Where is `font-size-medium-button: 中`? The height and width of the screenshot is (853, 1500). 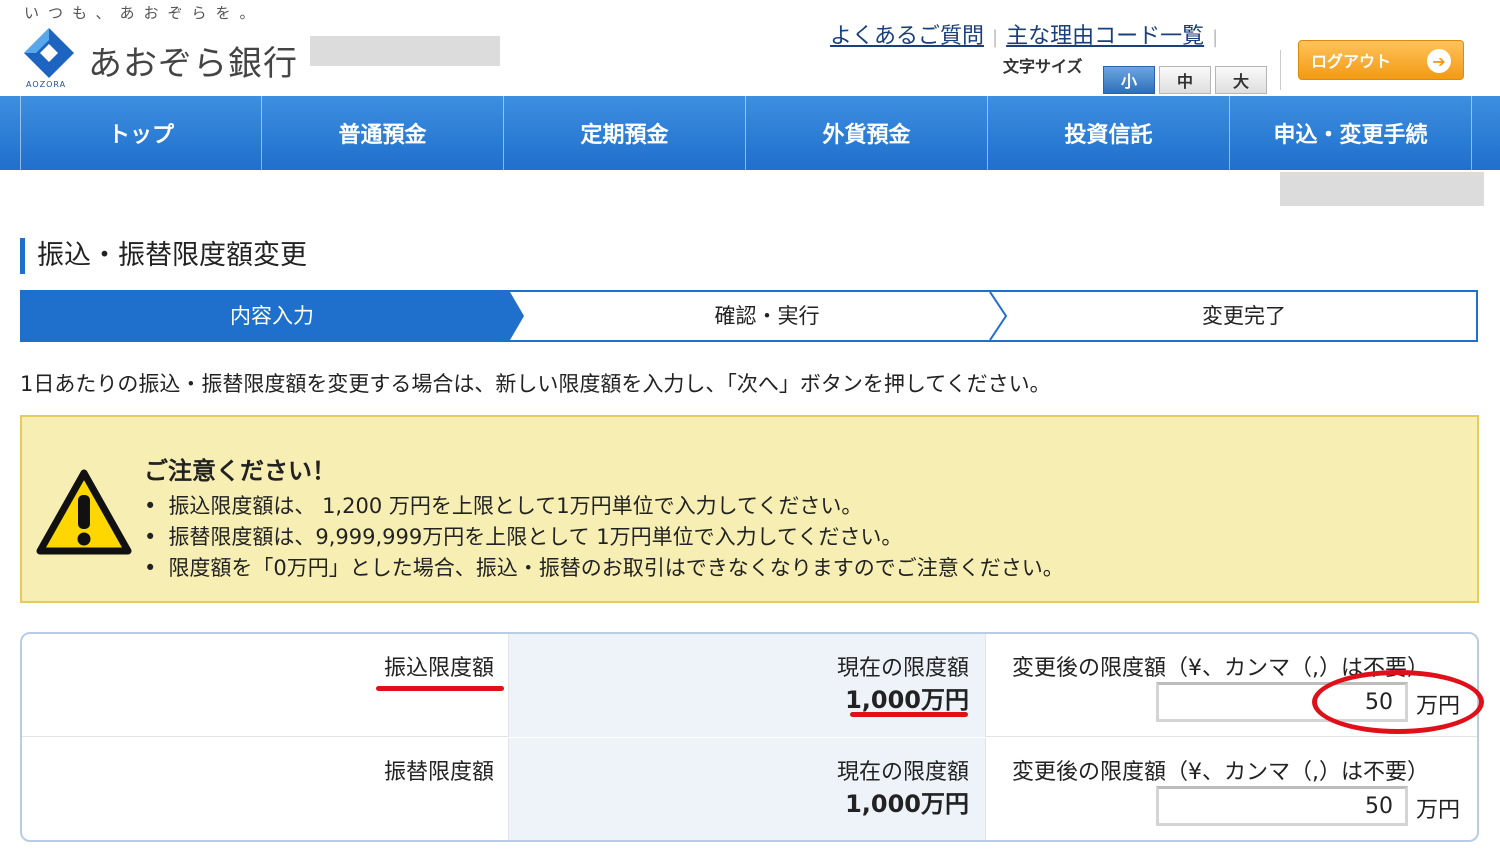
font-size-medium-button: 中 is located at coordinates (1185, 80).